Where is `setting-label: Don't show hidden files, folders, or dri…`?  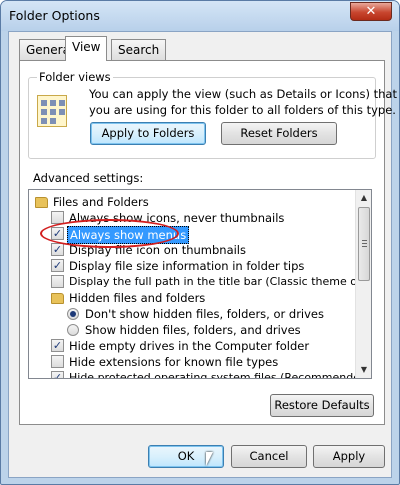 setting-label: Don't show hidden files, folders, or dri… is located at coordinates (205, 314).